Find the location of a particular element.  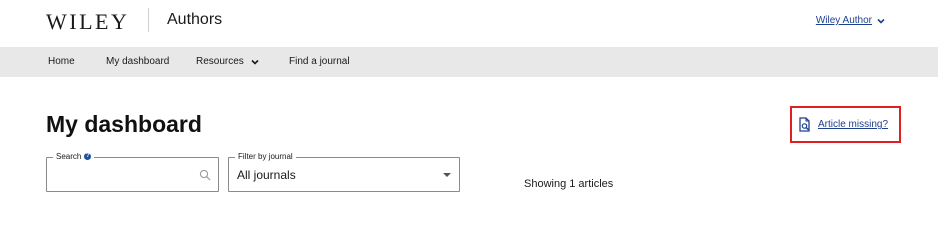

nav-home: Home is located at coordinates (61, 61).